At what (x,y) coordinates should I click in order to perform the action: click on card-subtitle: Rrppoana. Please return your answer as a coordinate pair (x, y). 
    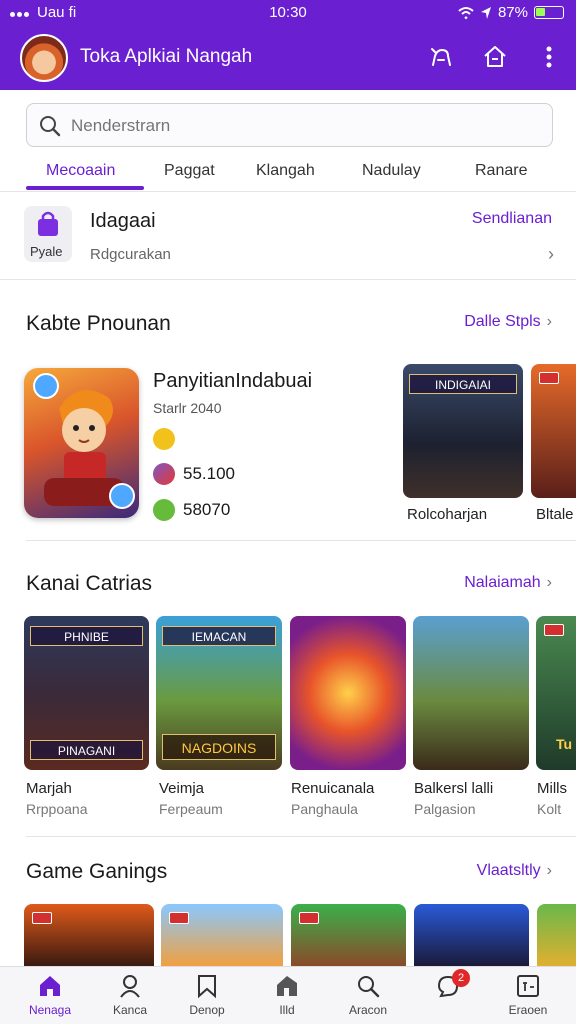
    Looking at the image, I should click on (57, 809).